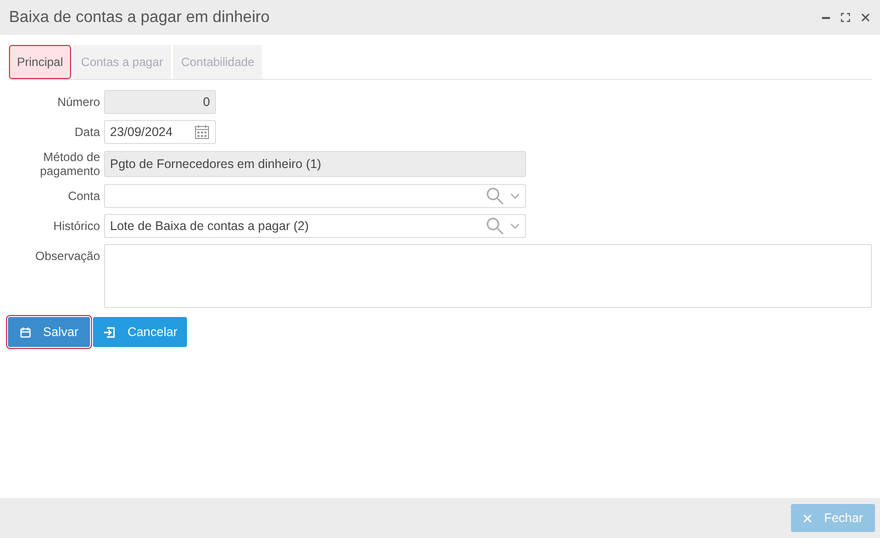 Image resolution: width=880 pixels, height=538 pixels. I want to click on field-label: Observação, so click(67, 255).